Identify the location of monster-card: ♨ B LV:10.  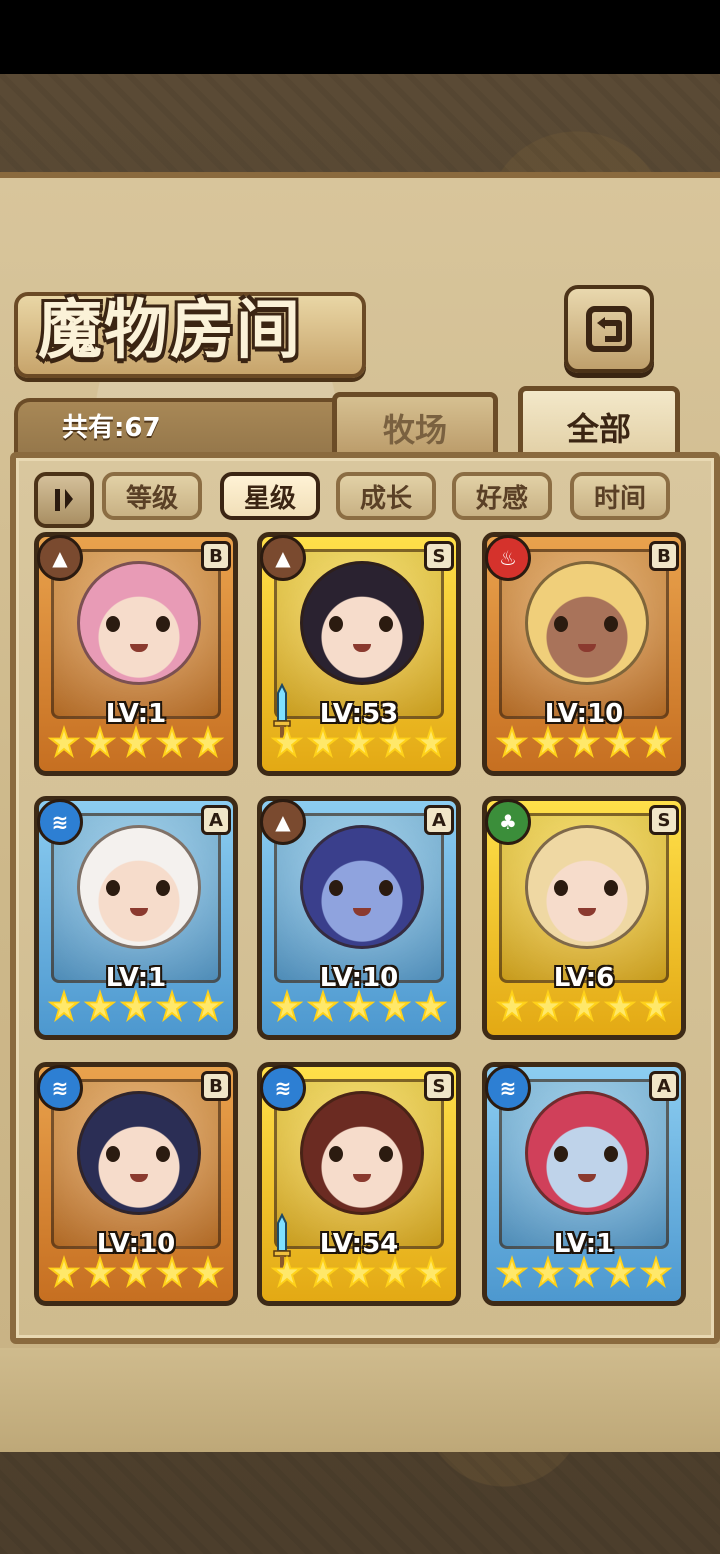
(584, 654).